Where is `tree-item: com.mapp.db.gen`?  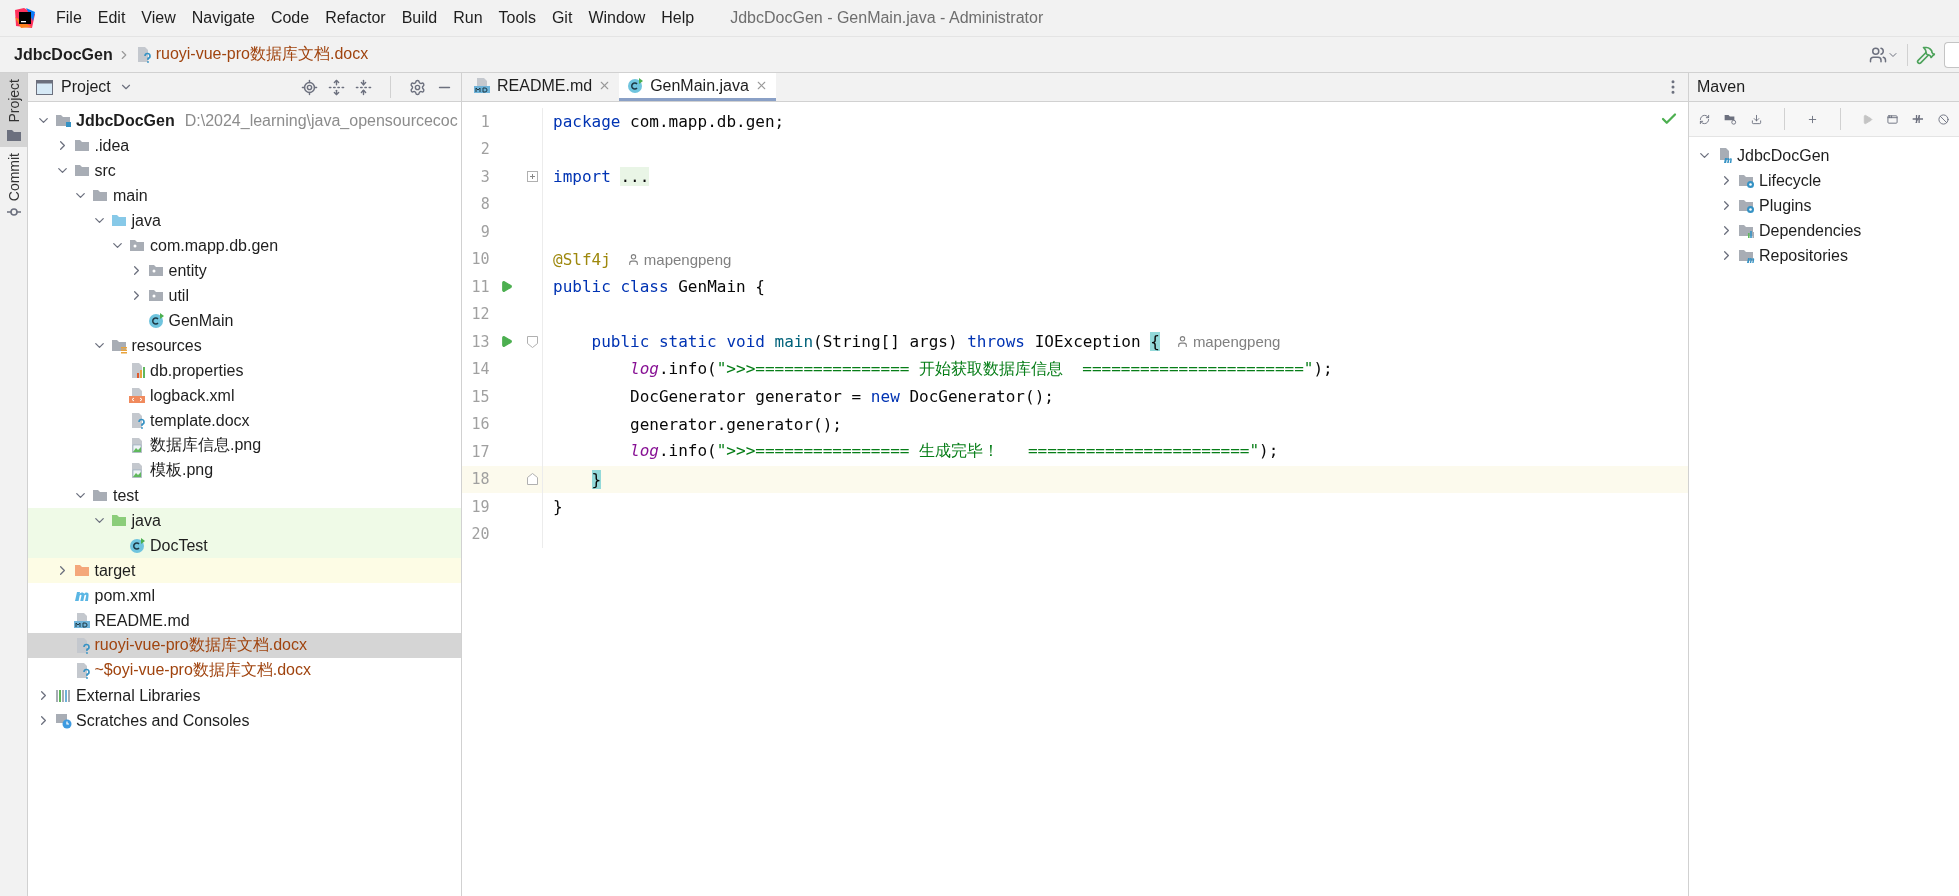 tree-item: com.mapp.db.gen is located at coordinates (244, 245).